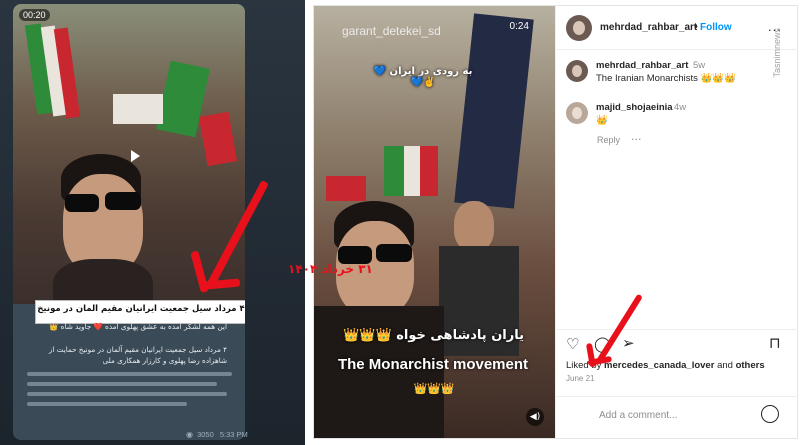  What do you see at coordinates (474, 226) in the screenshot?
I see `bystander-face` at bounding box center [474, 226].